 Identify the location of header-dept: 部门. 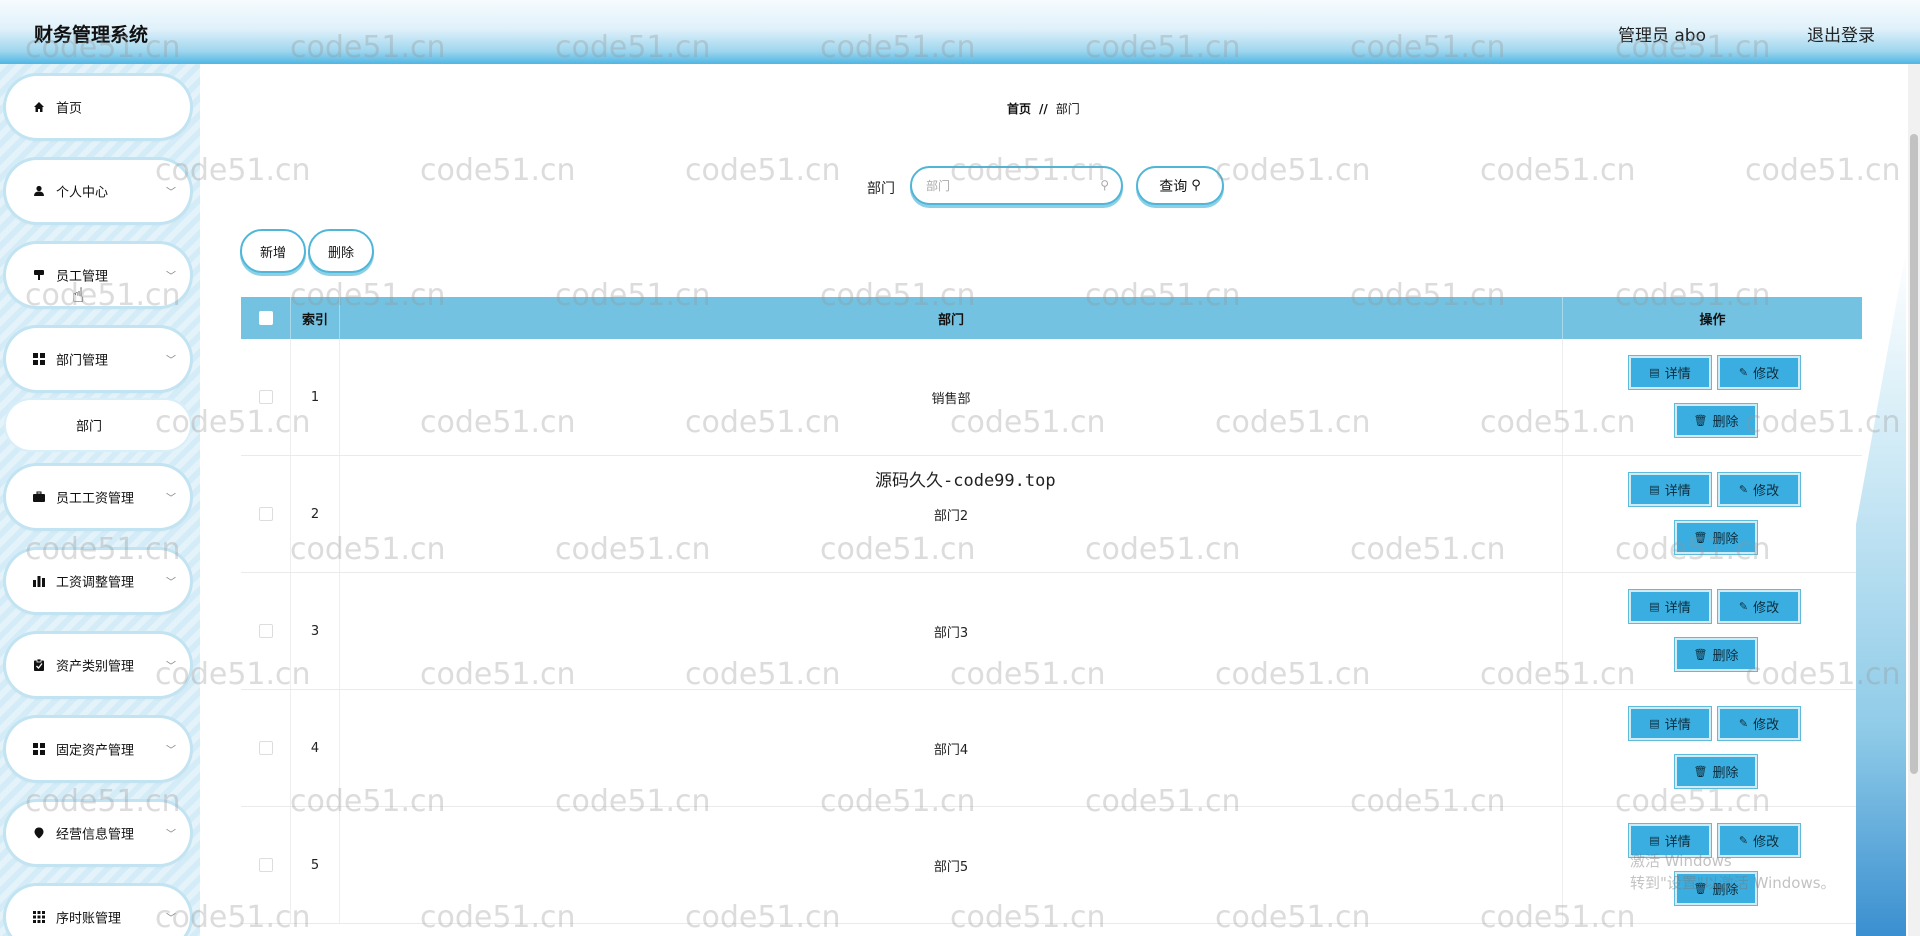
(951, 318).